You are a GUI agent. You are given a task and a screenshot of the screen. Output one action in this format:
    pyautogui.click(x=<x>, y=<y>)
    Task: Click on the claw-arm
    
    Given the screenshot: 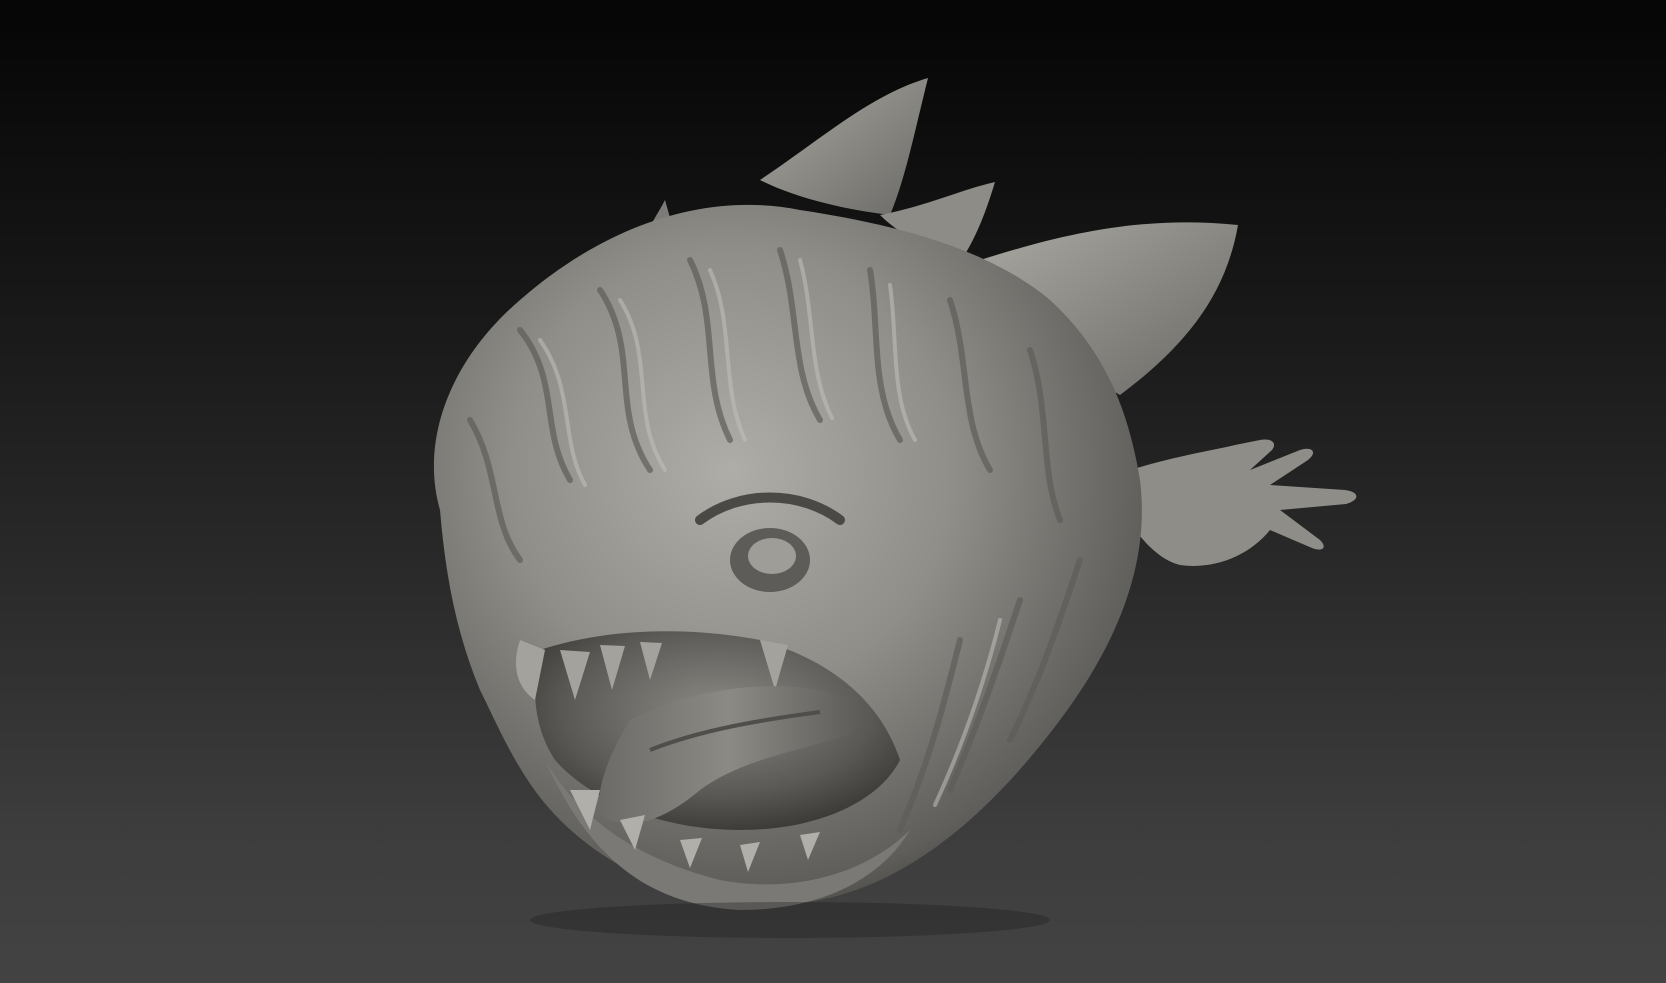 What is the action you would take?
    pyautogui.click(x=1243, y=502)
    